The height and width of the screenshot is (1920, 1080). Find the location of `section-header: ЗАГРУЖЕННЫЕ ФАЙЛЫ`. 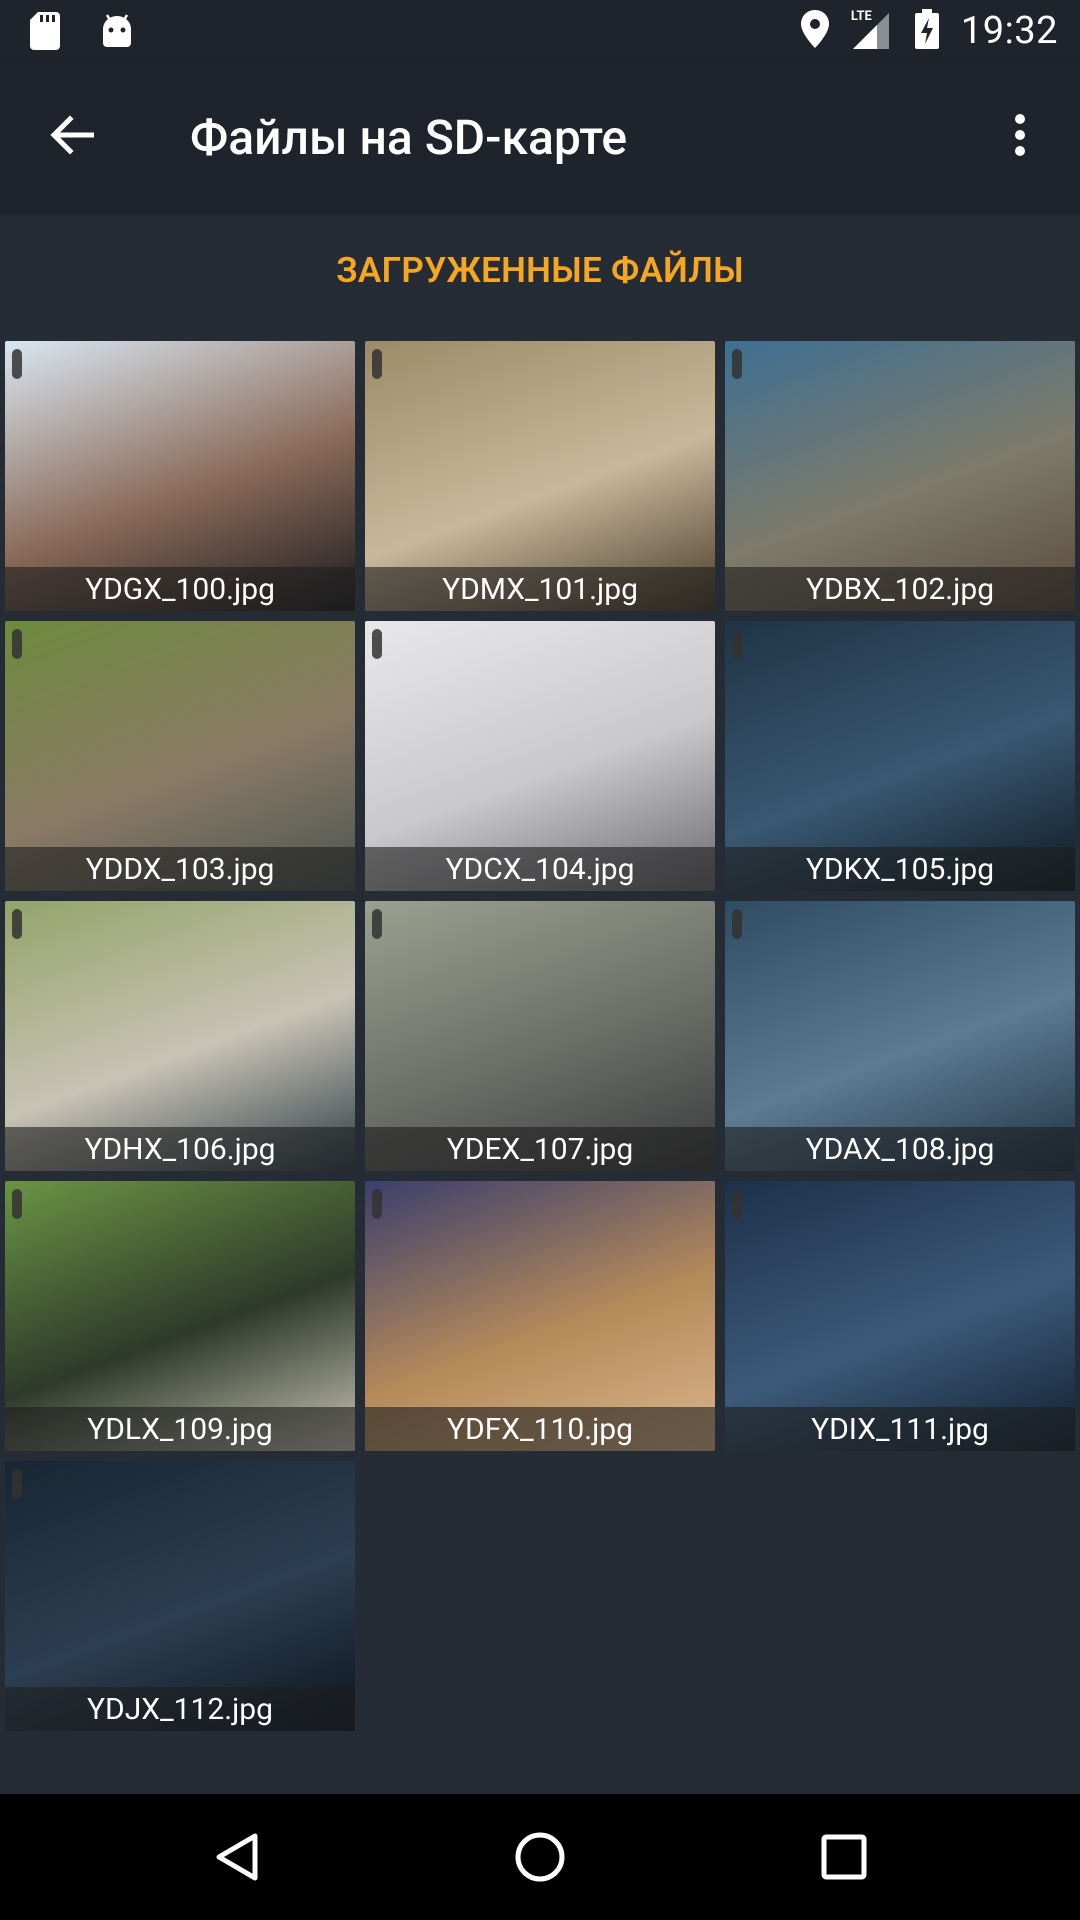

section-header: ЗАГРУЖЕННЫЕ ФАЙЛЫ is located at coordinates (540, 270).